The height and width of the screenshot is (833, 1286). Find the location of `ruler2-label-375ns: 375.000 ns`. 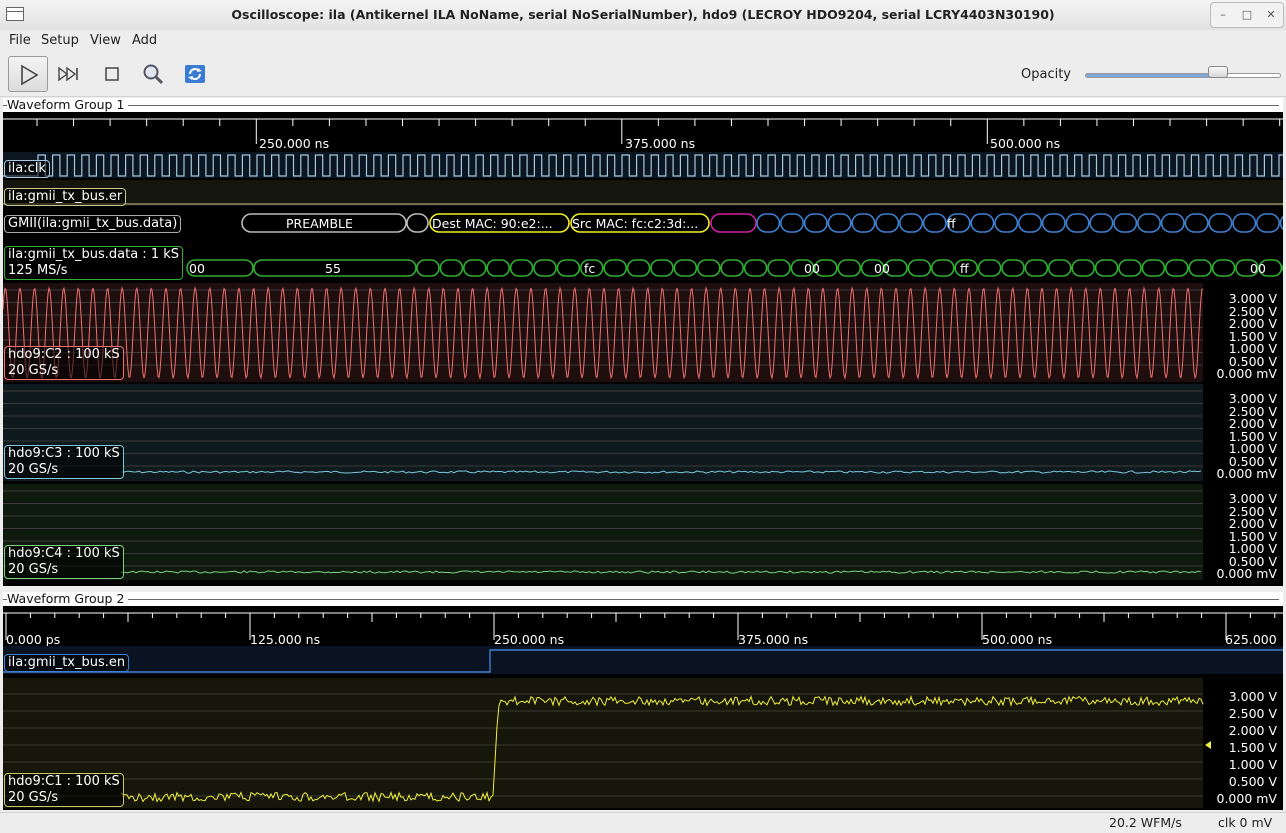

ruler2-label-375ns: 375.000 ns is located at coordinates (773, 639).